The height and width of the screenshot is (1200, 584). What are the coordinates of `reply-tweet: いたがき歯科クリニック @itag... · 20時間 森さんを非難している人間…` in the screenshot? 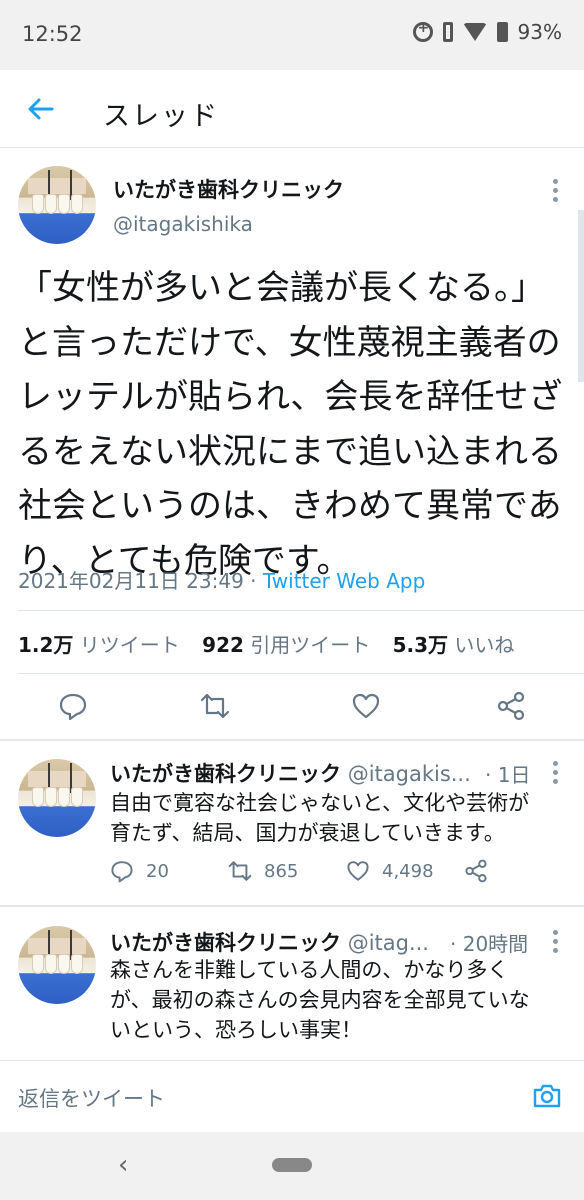 It's located at (292, 983).